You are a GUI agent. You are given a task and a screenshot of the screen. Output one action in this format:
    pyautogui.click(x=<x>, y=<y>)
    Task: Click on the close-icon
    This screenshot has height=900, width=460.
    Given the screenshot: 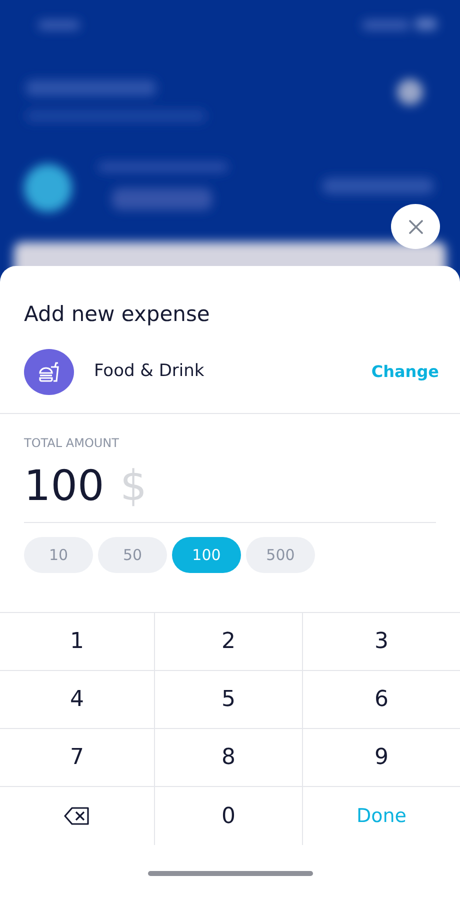 What is the action you would take?
    pyautogui.click(x=415, y=227)
    